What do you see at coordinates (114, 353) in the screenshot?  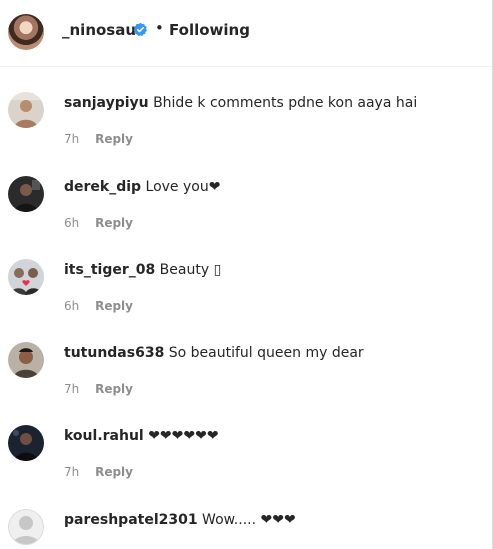 I see `comment-username: tutundas638` at bounding box center [114, 353].